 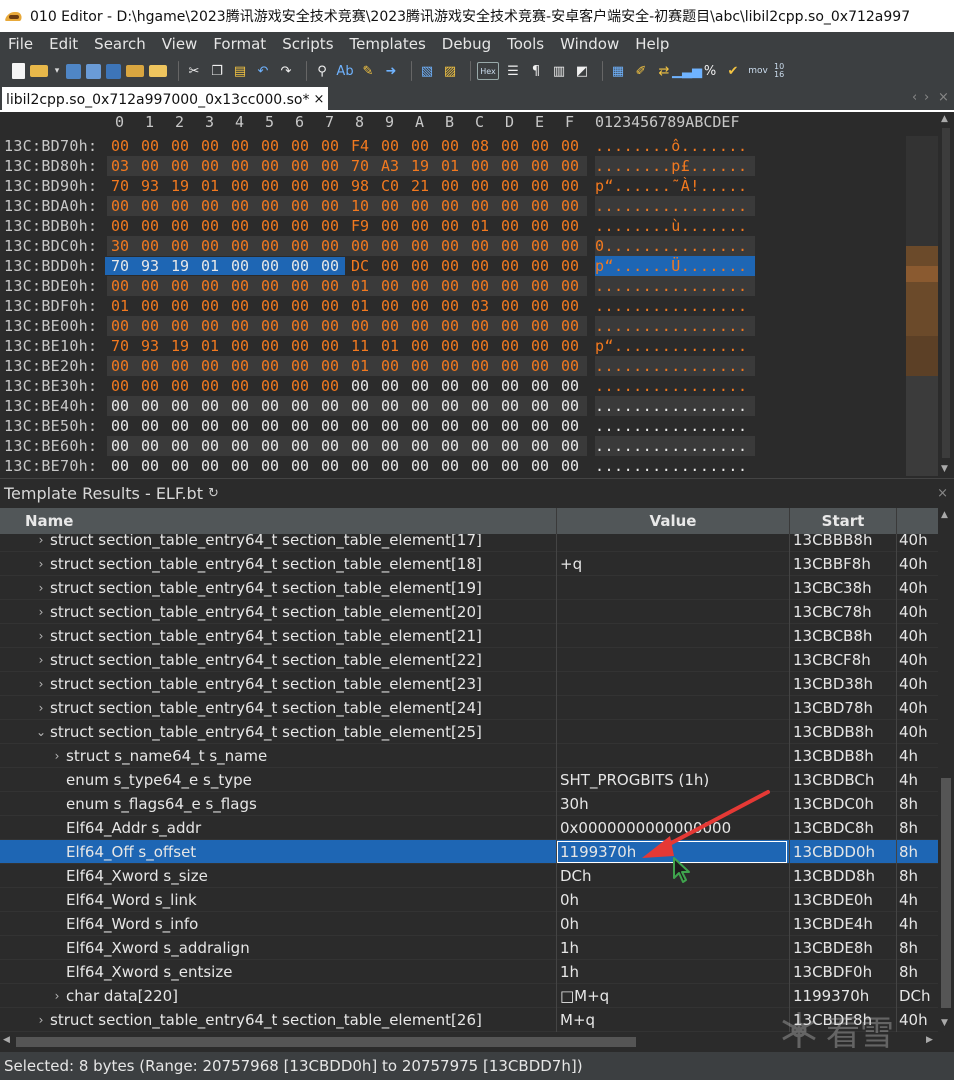 I want to click on column-name: Name, so click(x=278, y=521).